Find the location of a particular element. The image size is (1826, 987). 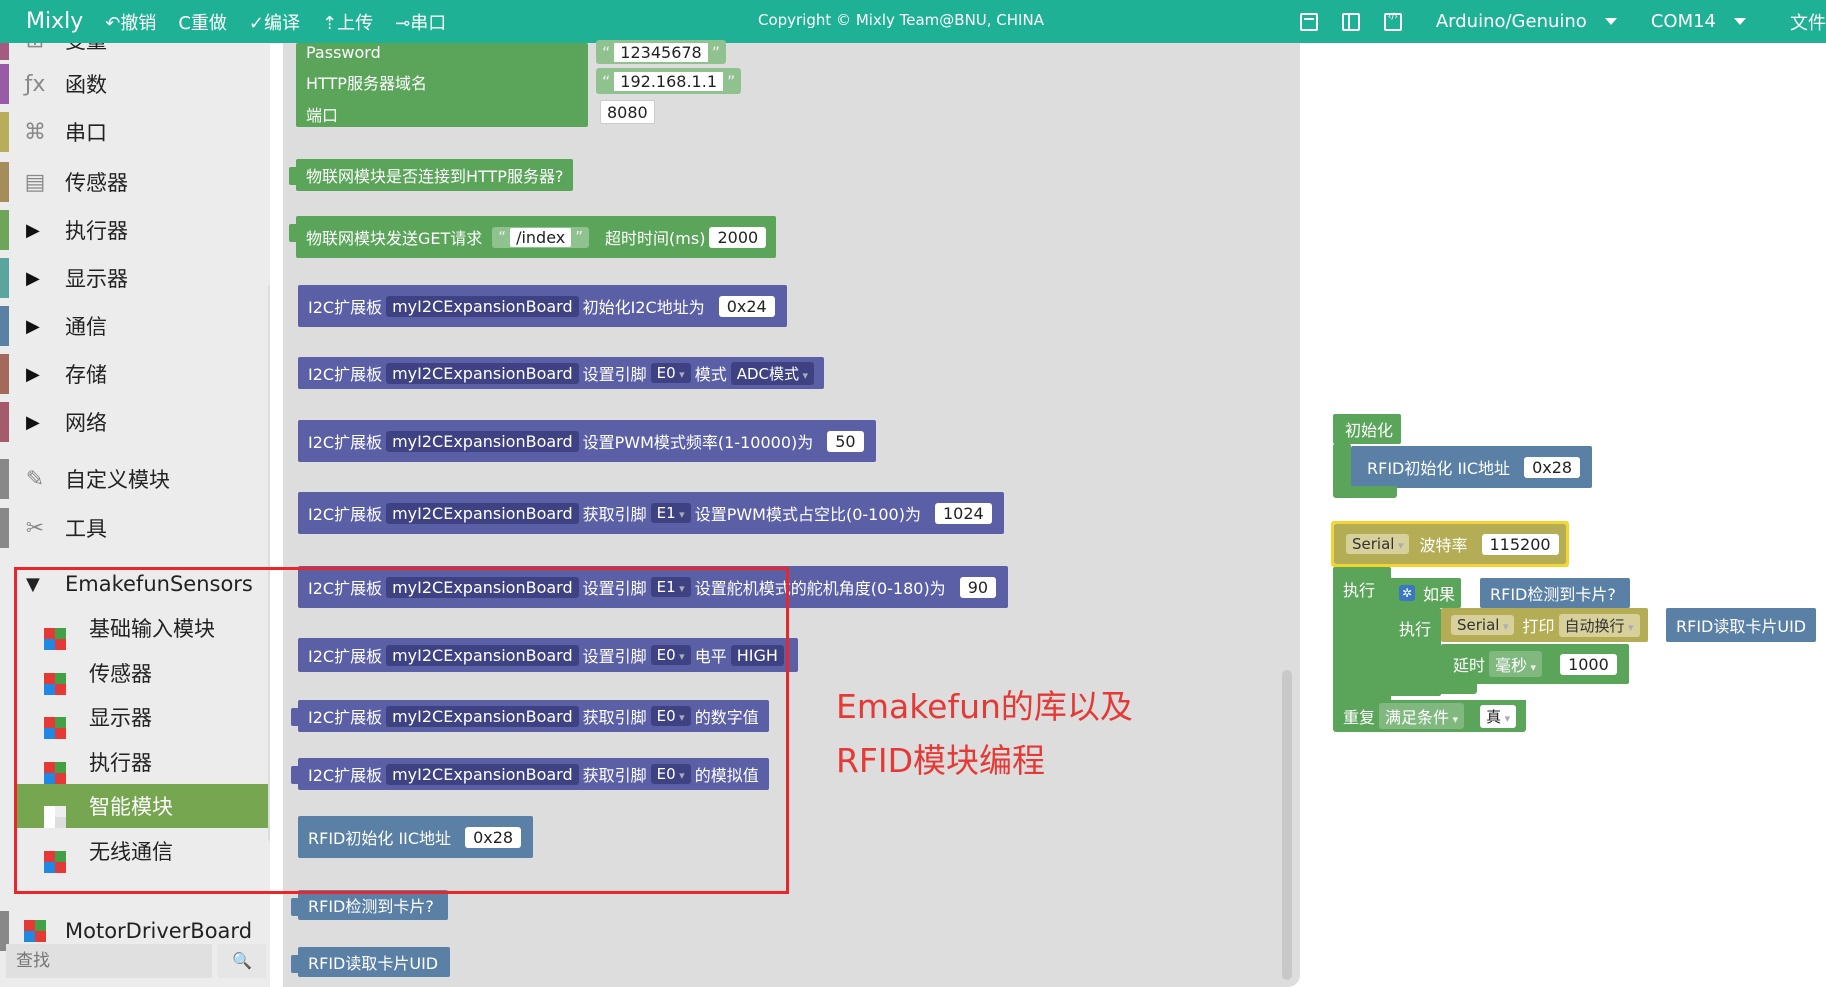

ws-rfid-detect-block: RFID检测到卡片? is located at coordinates (1555, 593).